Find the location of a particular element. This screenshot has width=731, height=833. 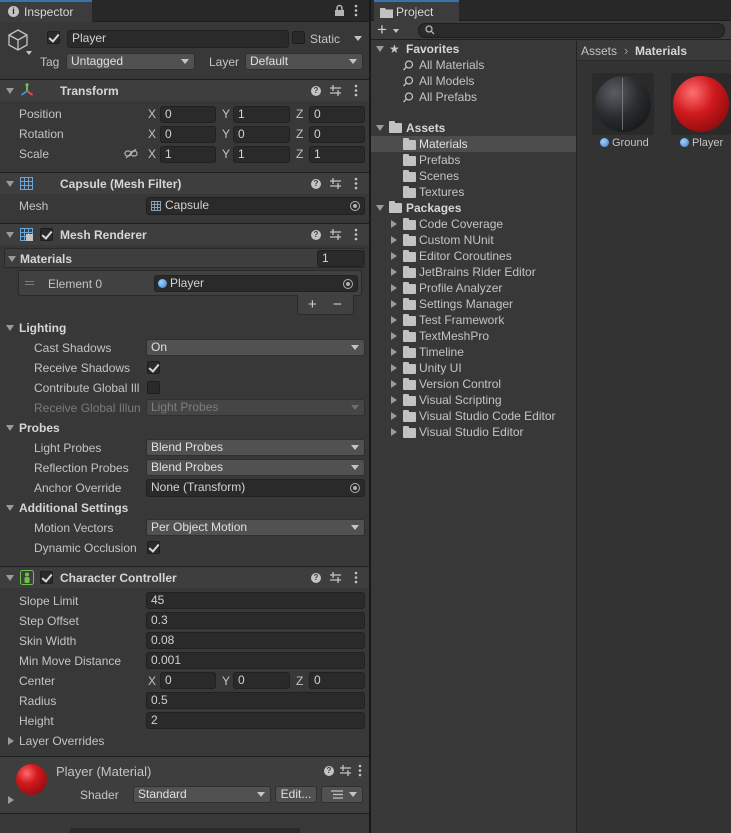

position-x-field: 0 is located at coordinates (188, 114).